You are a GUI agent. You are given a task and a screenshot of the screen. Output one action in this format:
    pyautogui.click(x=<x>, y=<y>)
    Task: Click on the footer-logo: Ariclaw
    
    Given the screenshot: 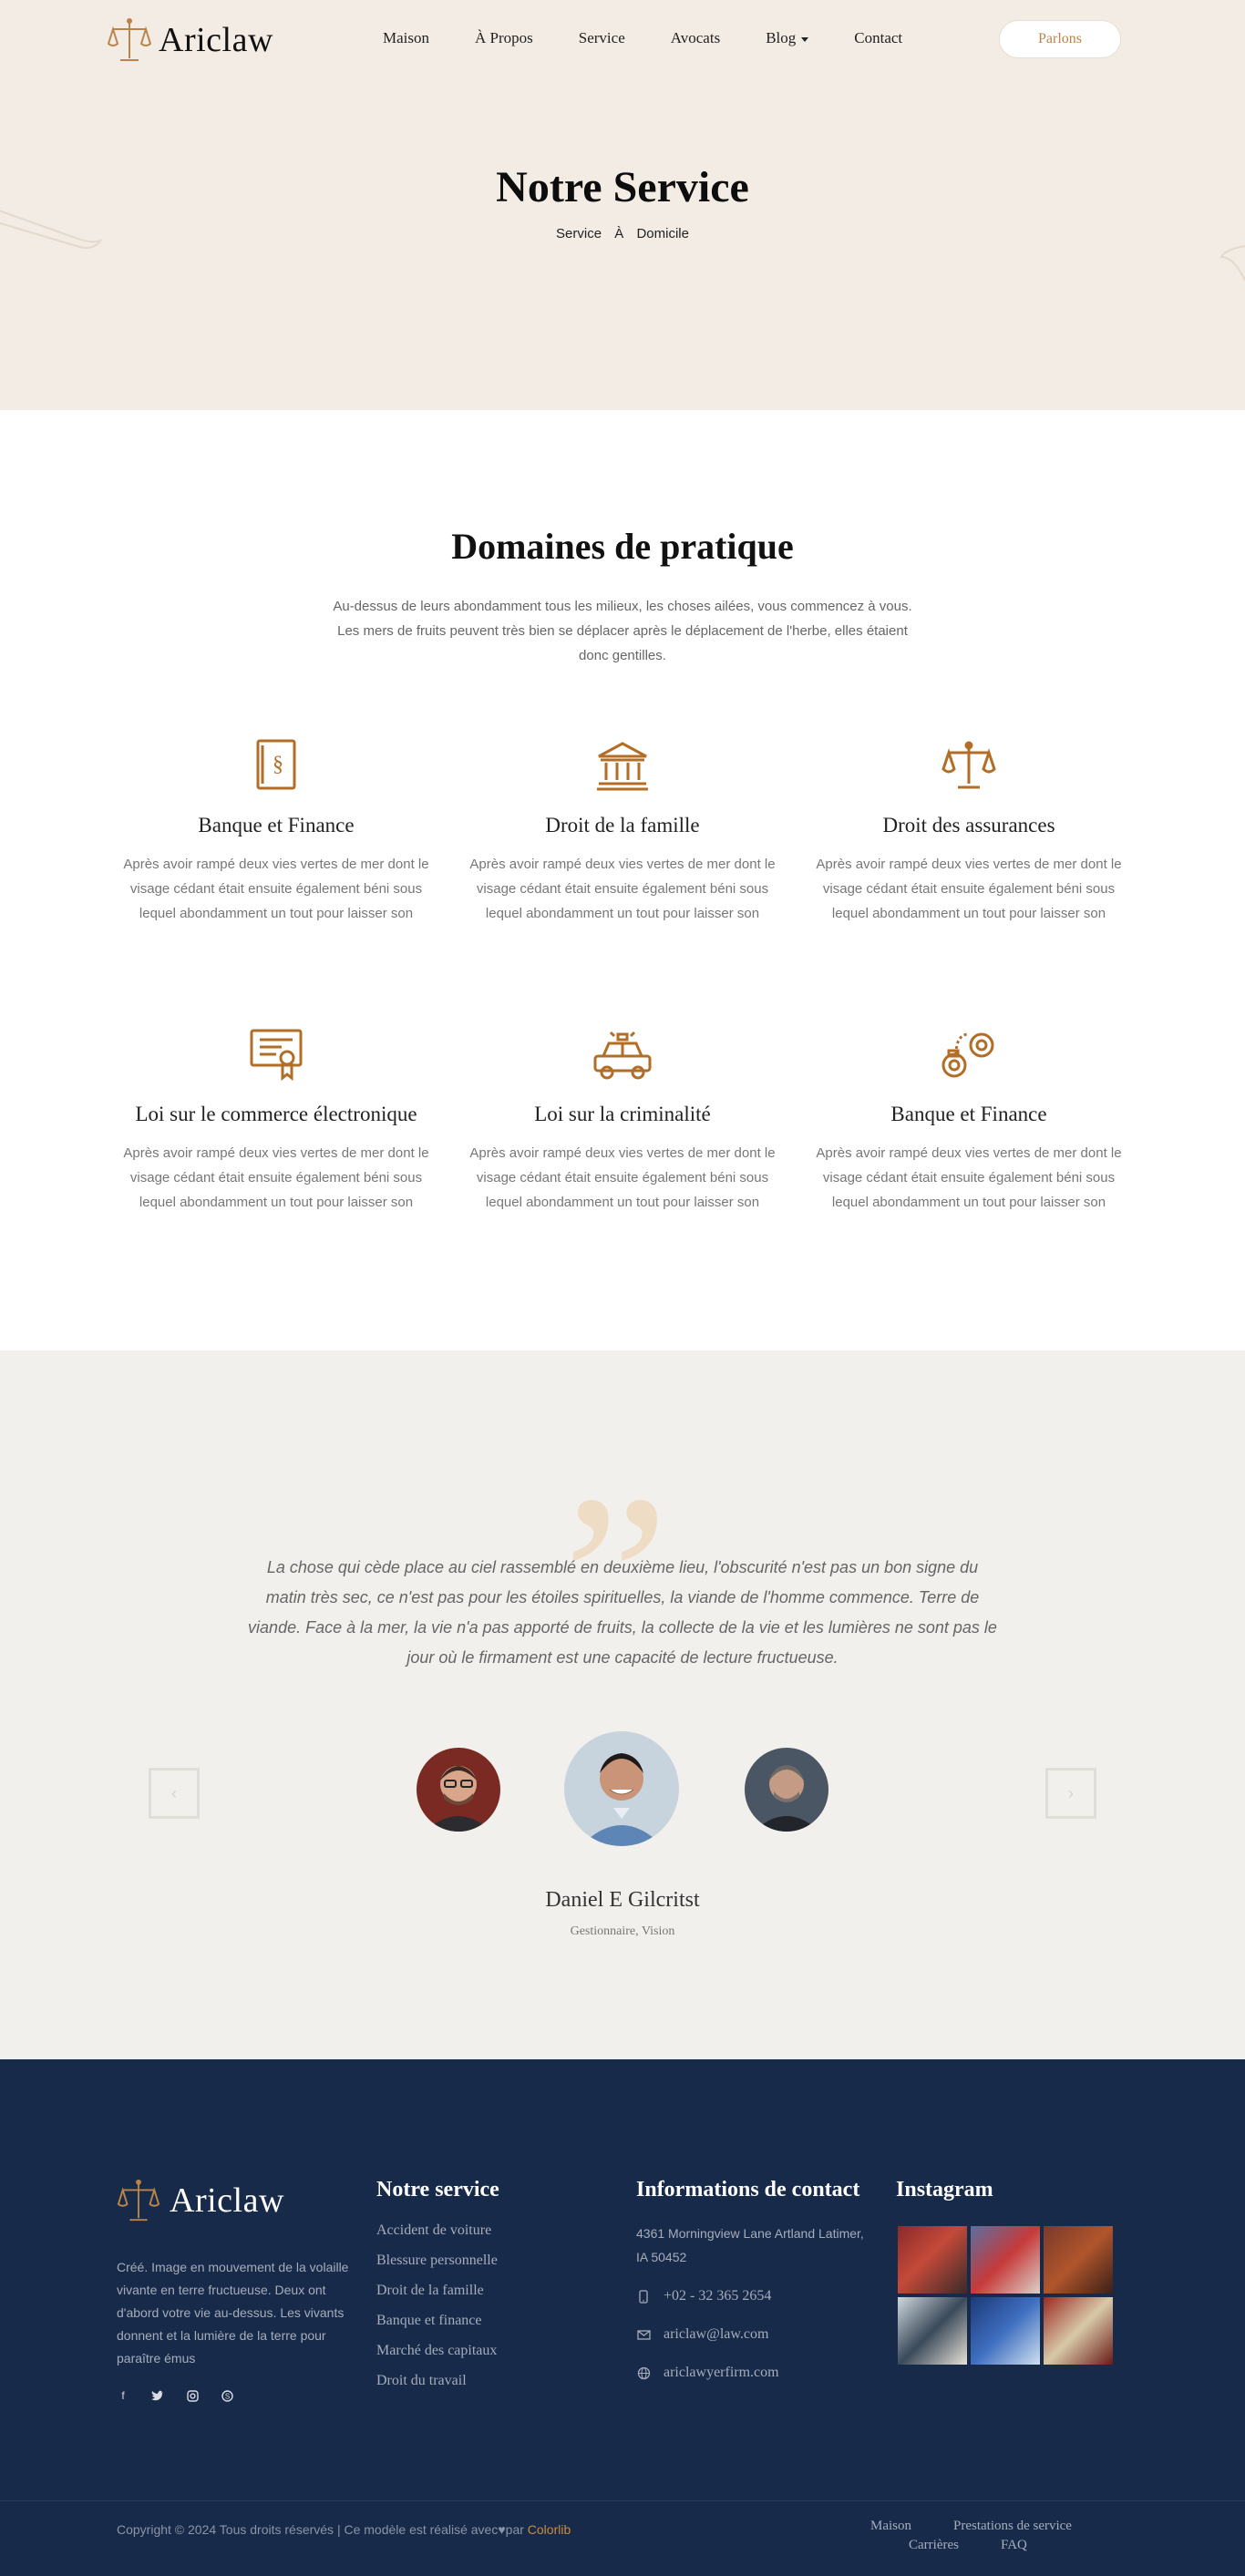 What is the action you would take?
    pyautogui.click(x=200, y=2200)
    